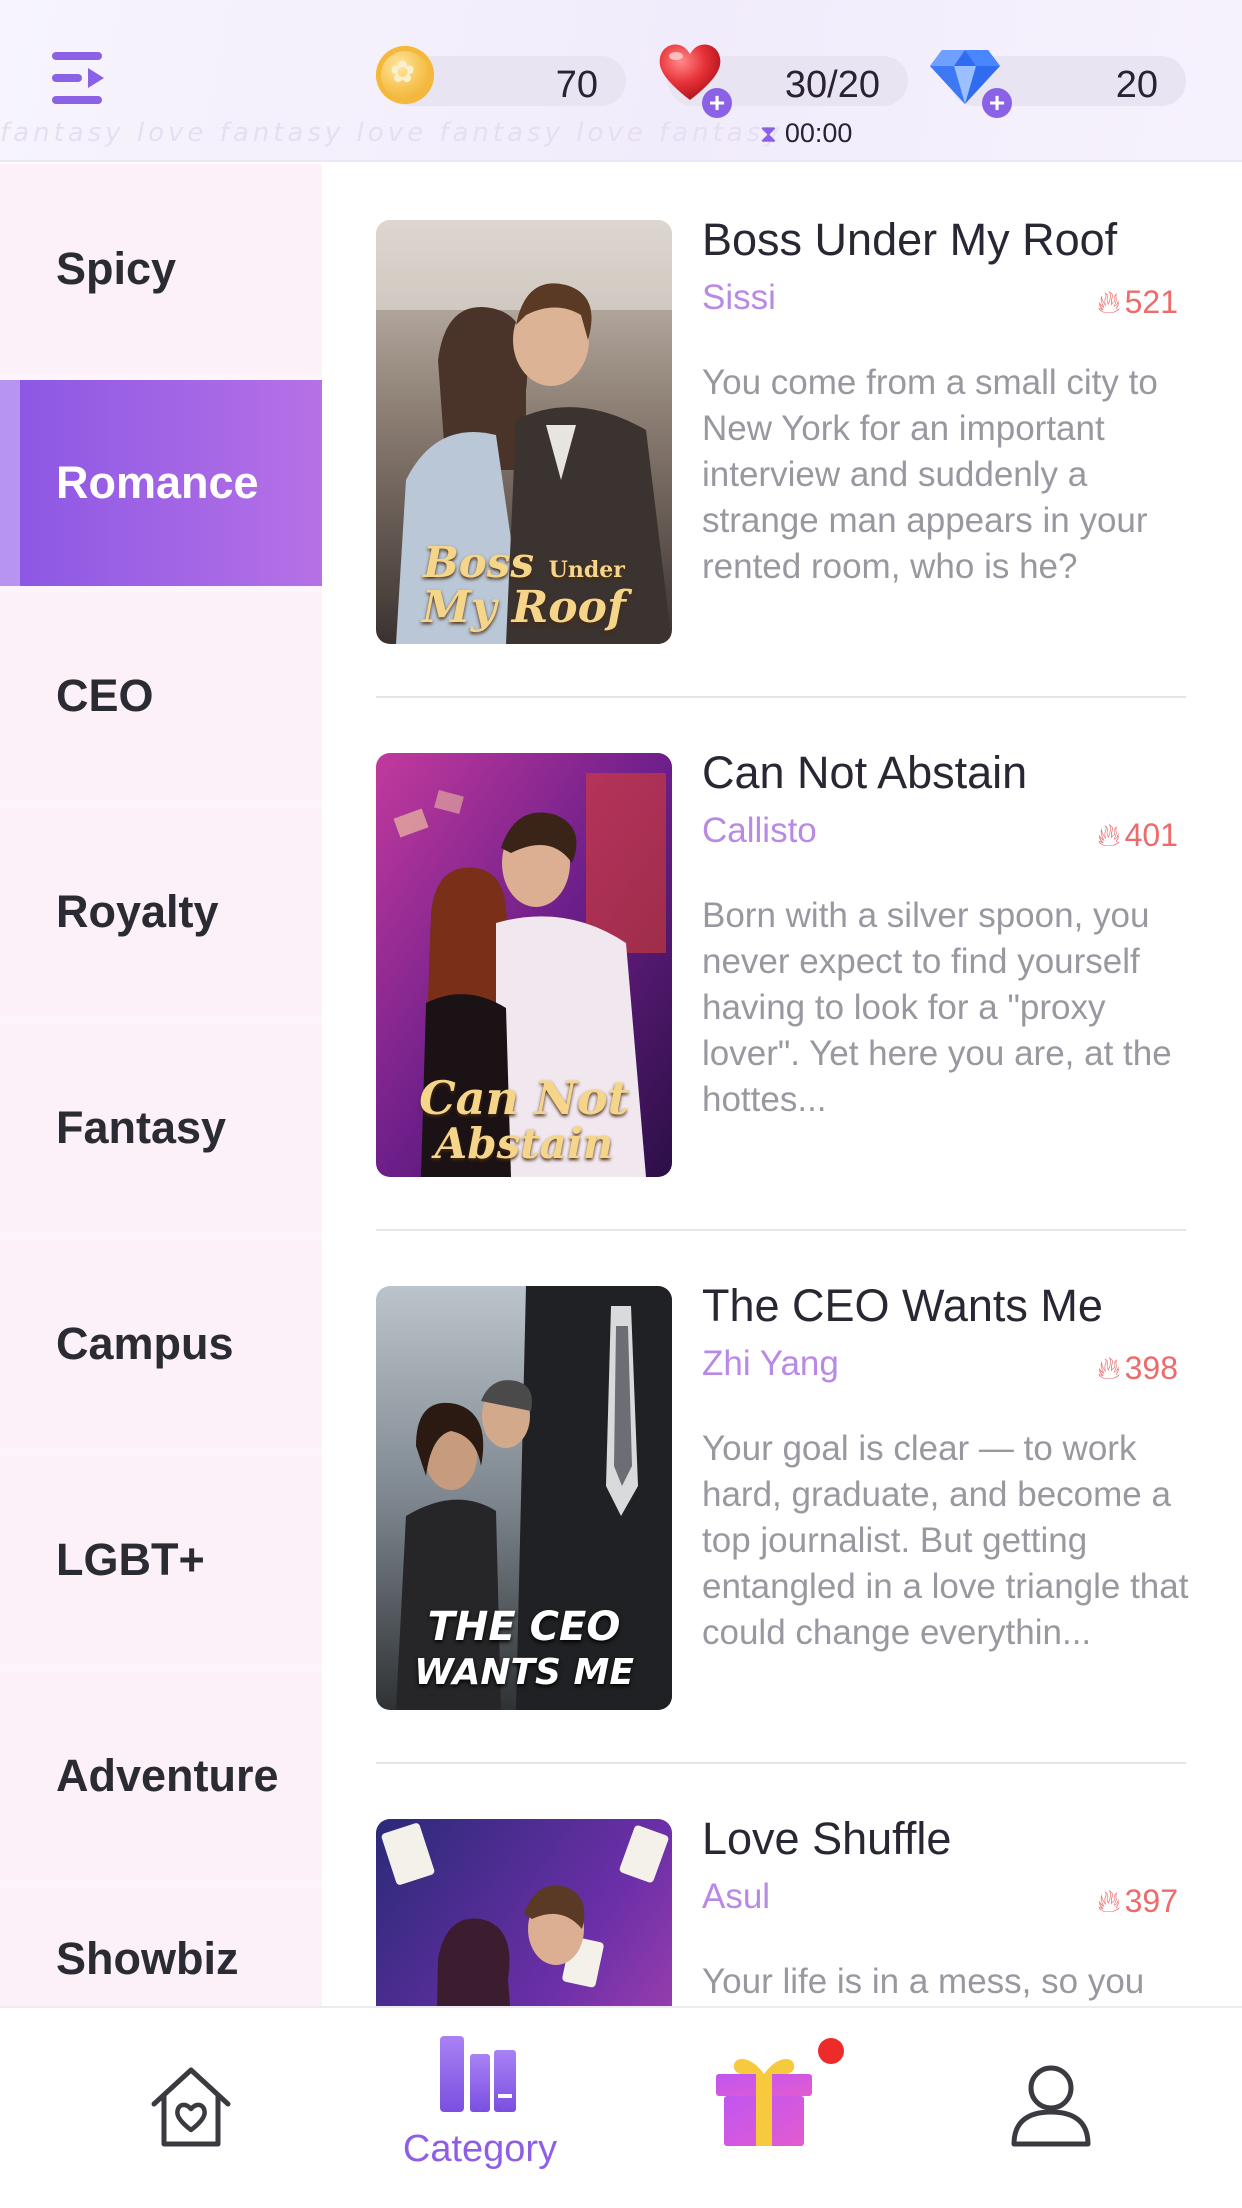  I want to click on coin-icon, so click(405, 75).